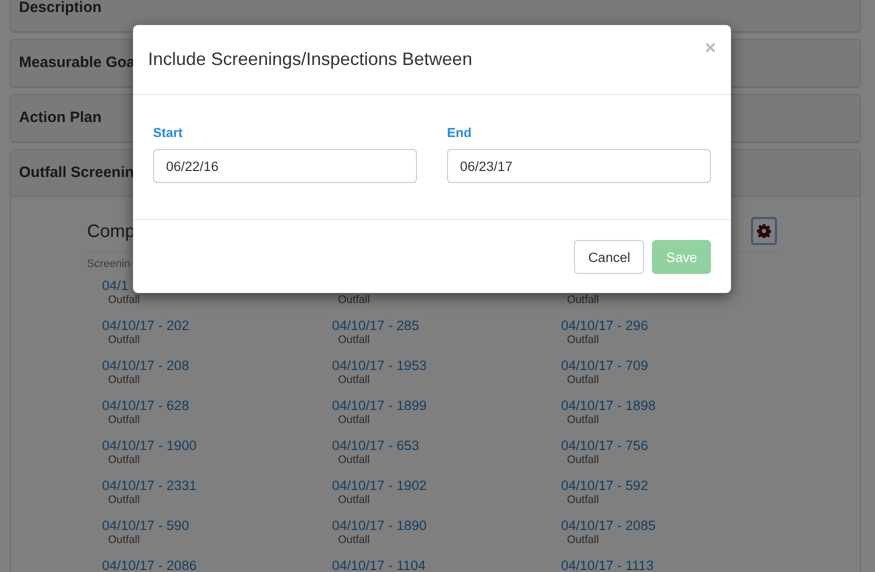 This screenshot has height=572, width=875. Describe the element at coordinates (379, 406) in the screenshot. I see `screening-link: 04/10/17 - 1899` at that location.